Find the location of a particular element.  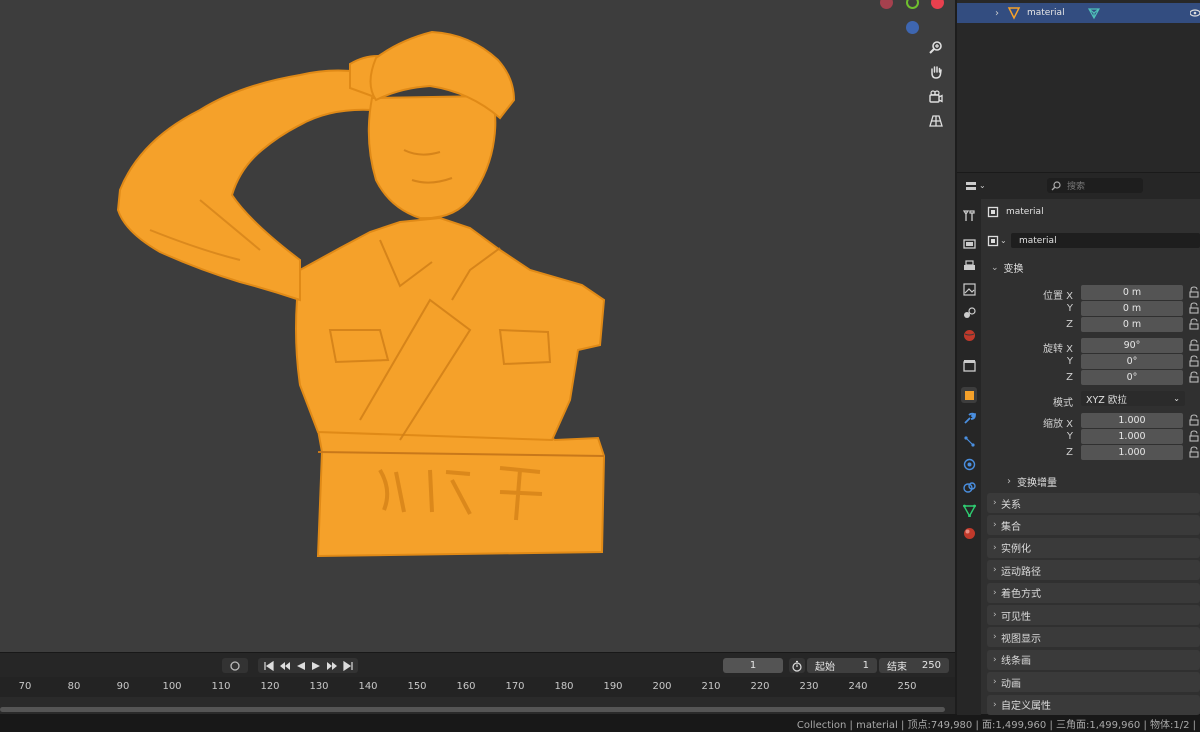

tab-collection is located at coordinates (969, 365).